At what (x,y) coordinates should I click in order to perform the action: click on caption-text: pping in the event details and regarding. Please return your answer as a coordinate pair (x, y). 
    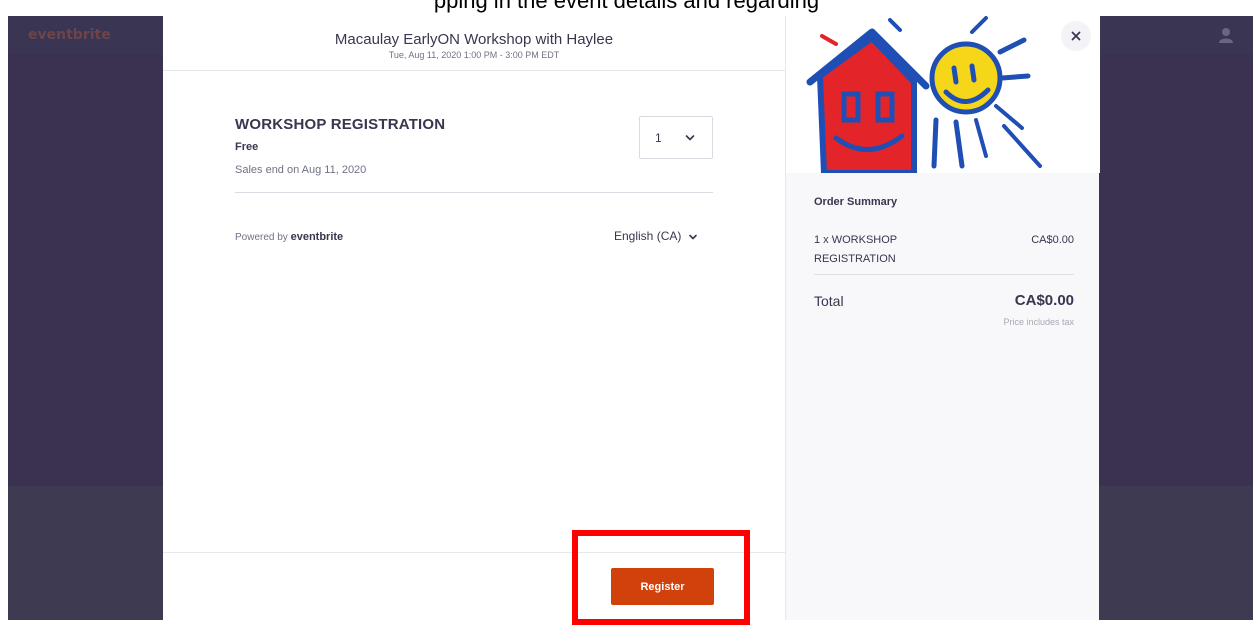
    Looking at the image, I should click on (626, 6).